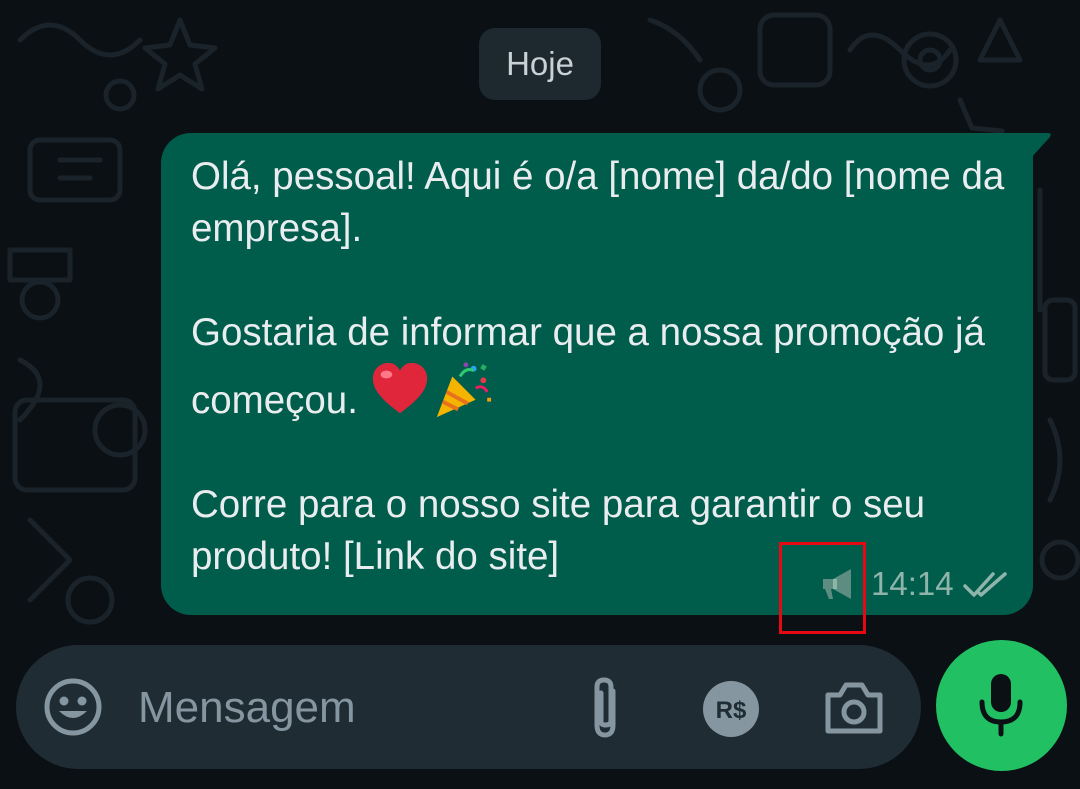 Image resolution: width=1080 pixels, height=789 pixels. Describe the element at coordinates (399, 388) in the screenshot. I see `heart-emoji` at that location.